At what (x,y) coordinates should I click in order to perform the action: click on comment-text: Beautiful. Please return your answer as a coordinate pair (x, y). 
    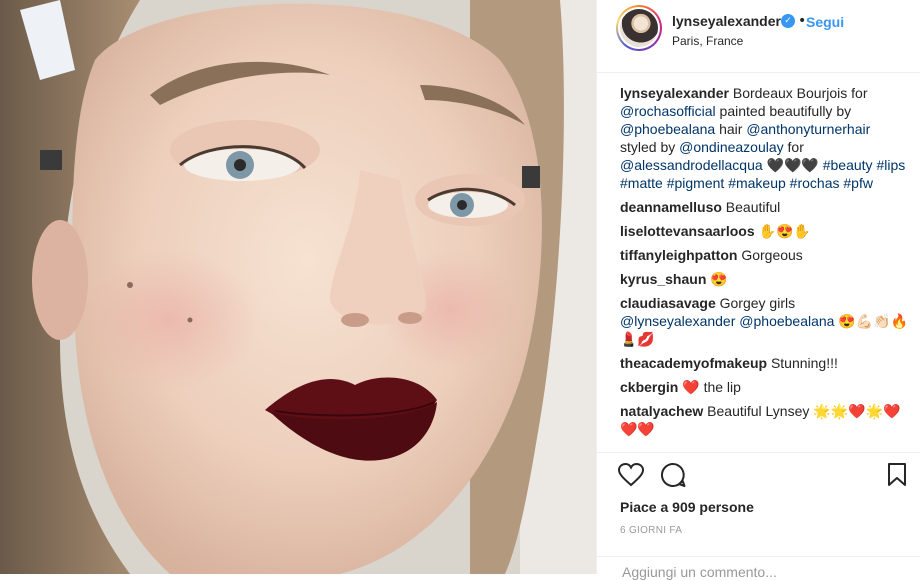
    Looking at the image, I should click on (751, 207).